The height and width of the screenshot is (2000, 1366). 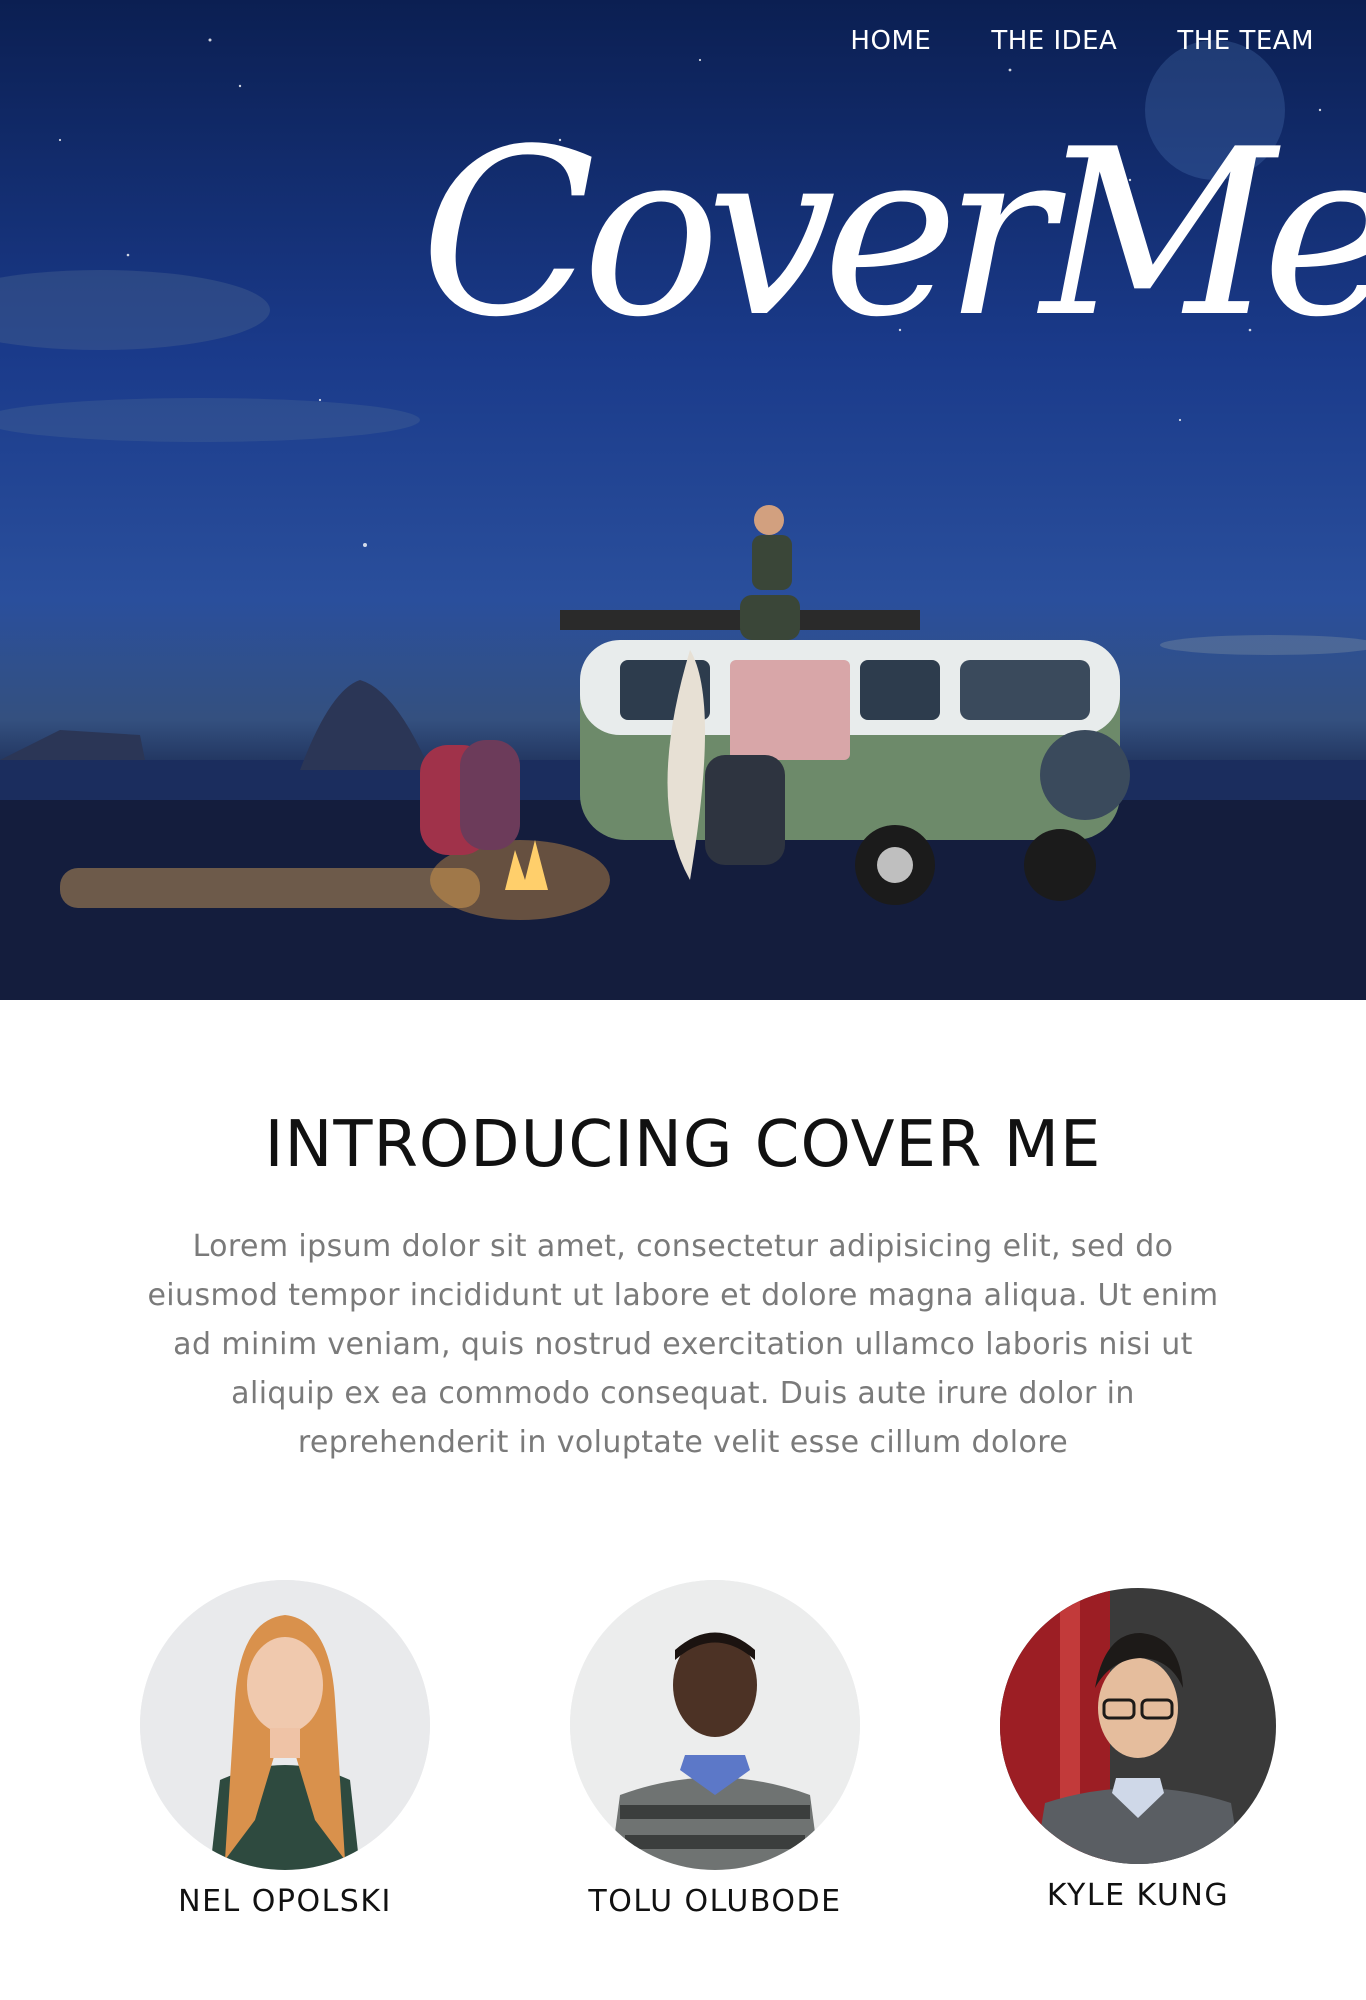 I want to click on nav-idea-link: THE IDEA, so click(x=1054, y=41).